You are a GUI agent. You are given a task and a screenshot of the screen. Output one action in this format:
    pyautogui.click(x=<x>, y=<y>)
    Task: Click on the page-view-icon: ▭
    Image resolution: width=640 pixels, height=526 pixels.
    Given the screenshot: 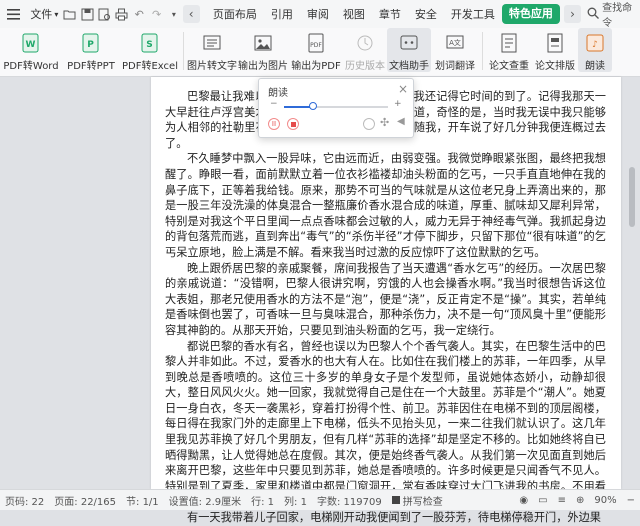 What is the action you would take?
    pyautogui.click(x=542, y=500)
    